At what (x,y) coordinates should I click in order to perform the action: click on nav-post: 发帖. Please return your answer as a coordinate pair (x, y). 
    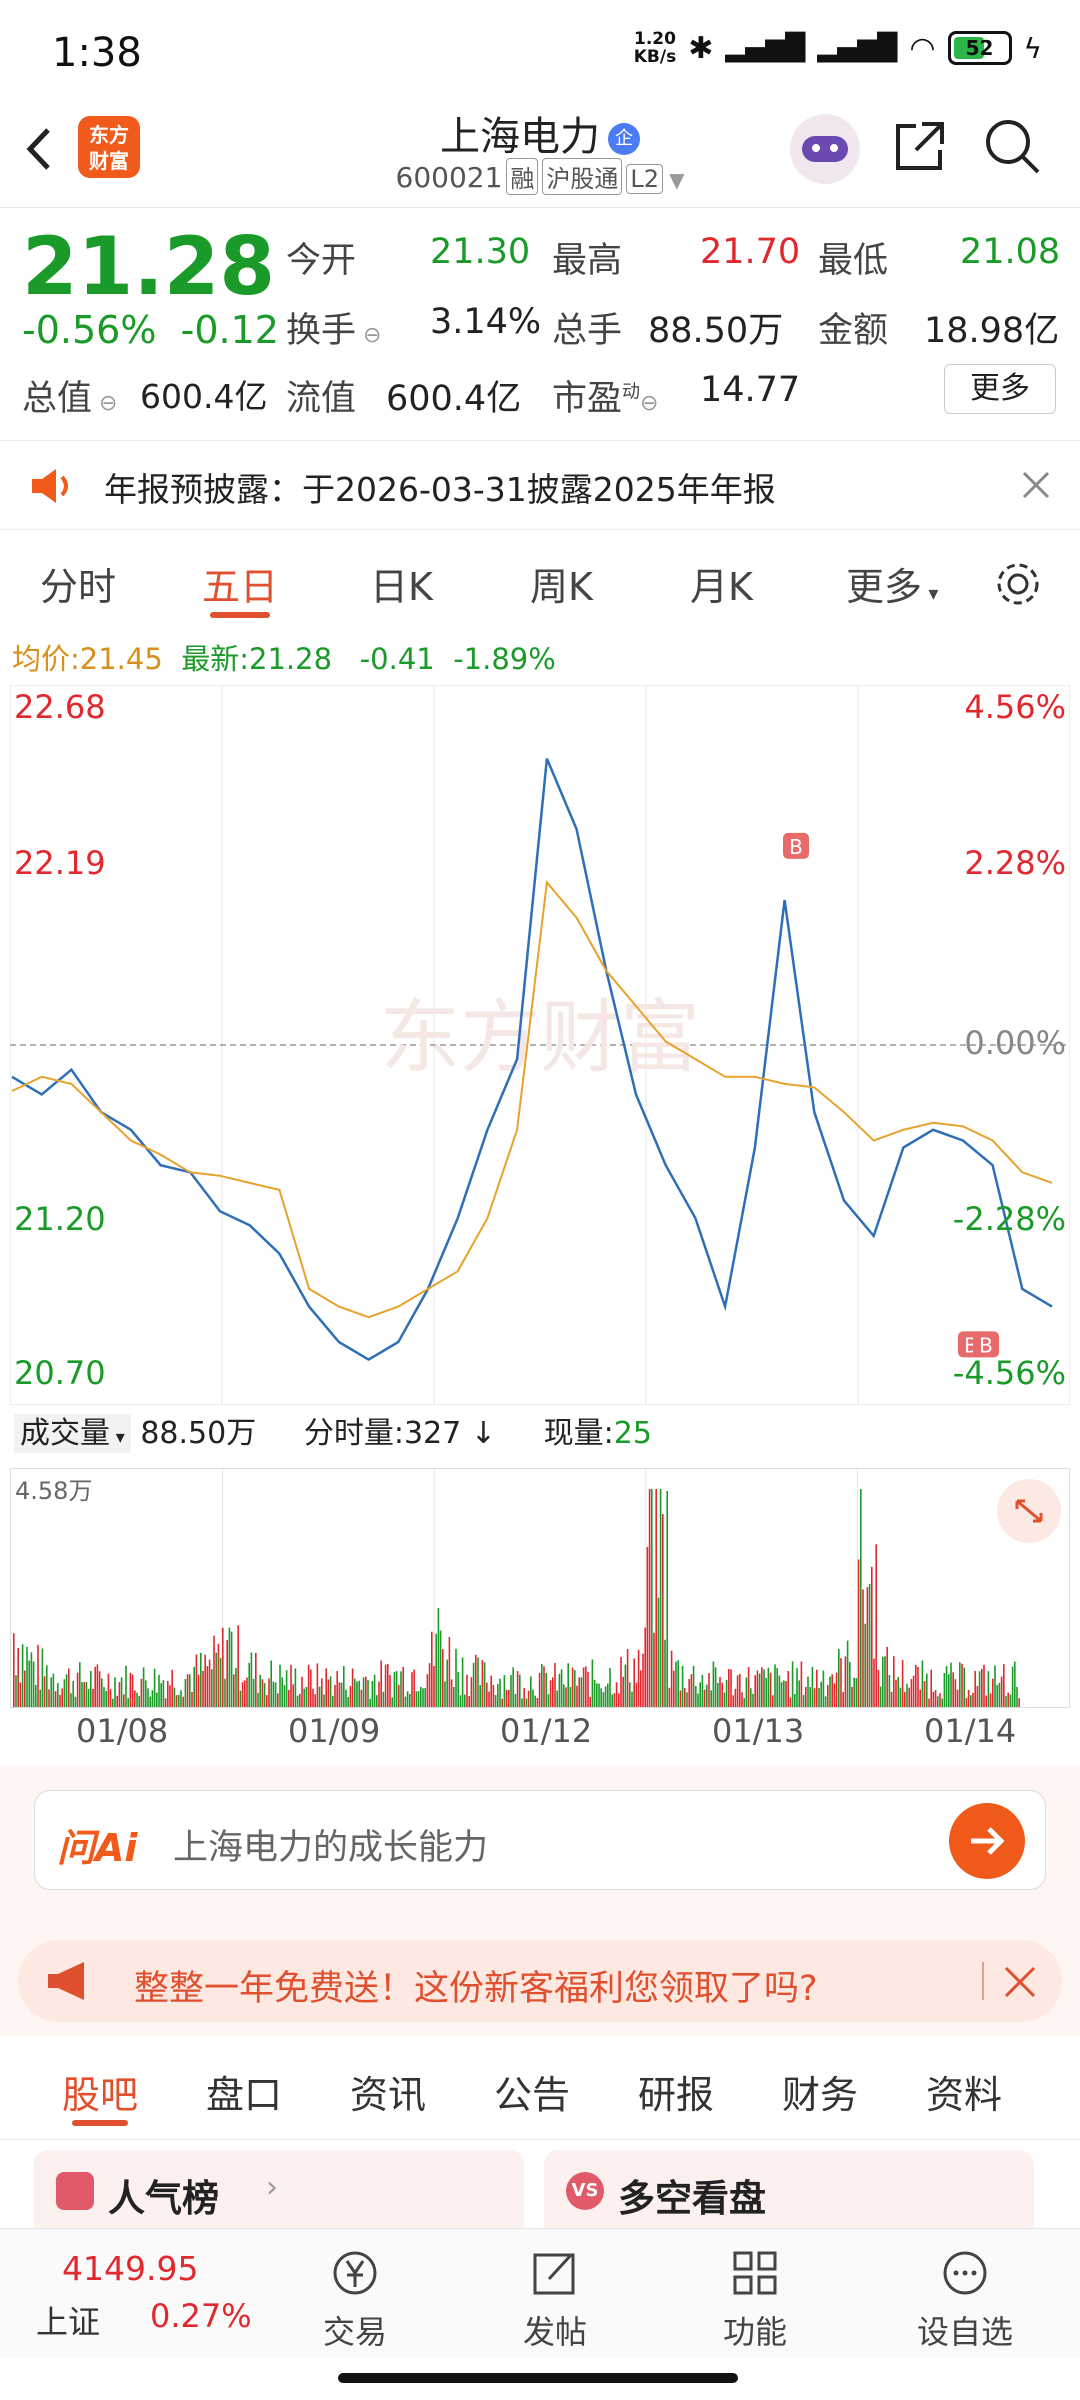
    Looking at the image, I should click on (555, 2300).